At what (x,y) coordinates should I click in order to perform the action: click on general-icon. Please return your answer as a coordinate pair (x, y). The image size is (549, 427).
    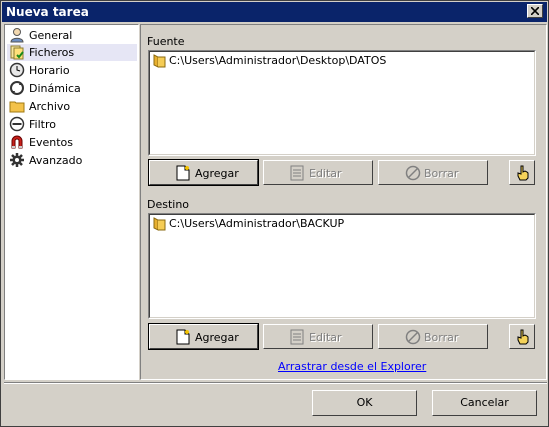
    Looking at the image, I should click on (17, 35).